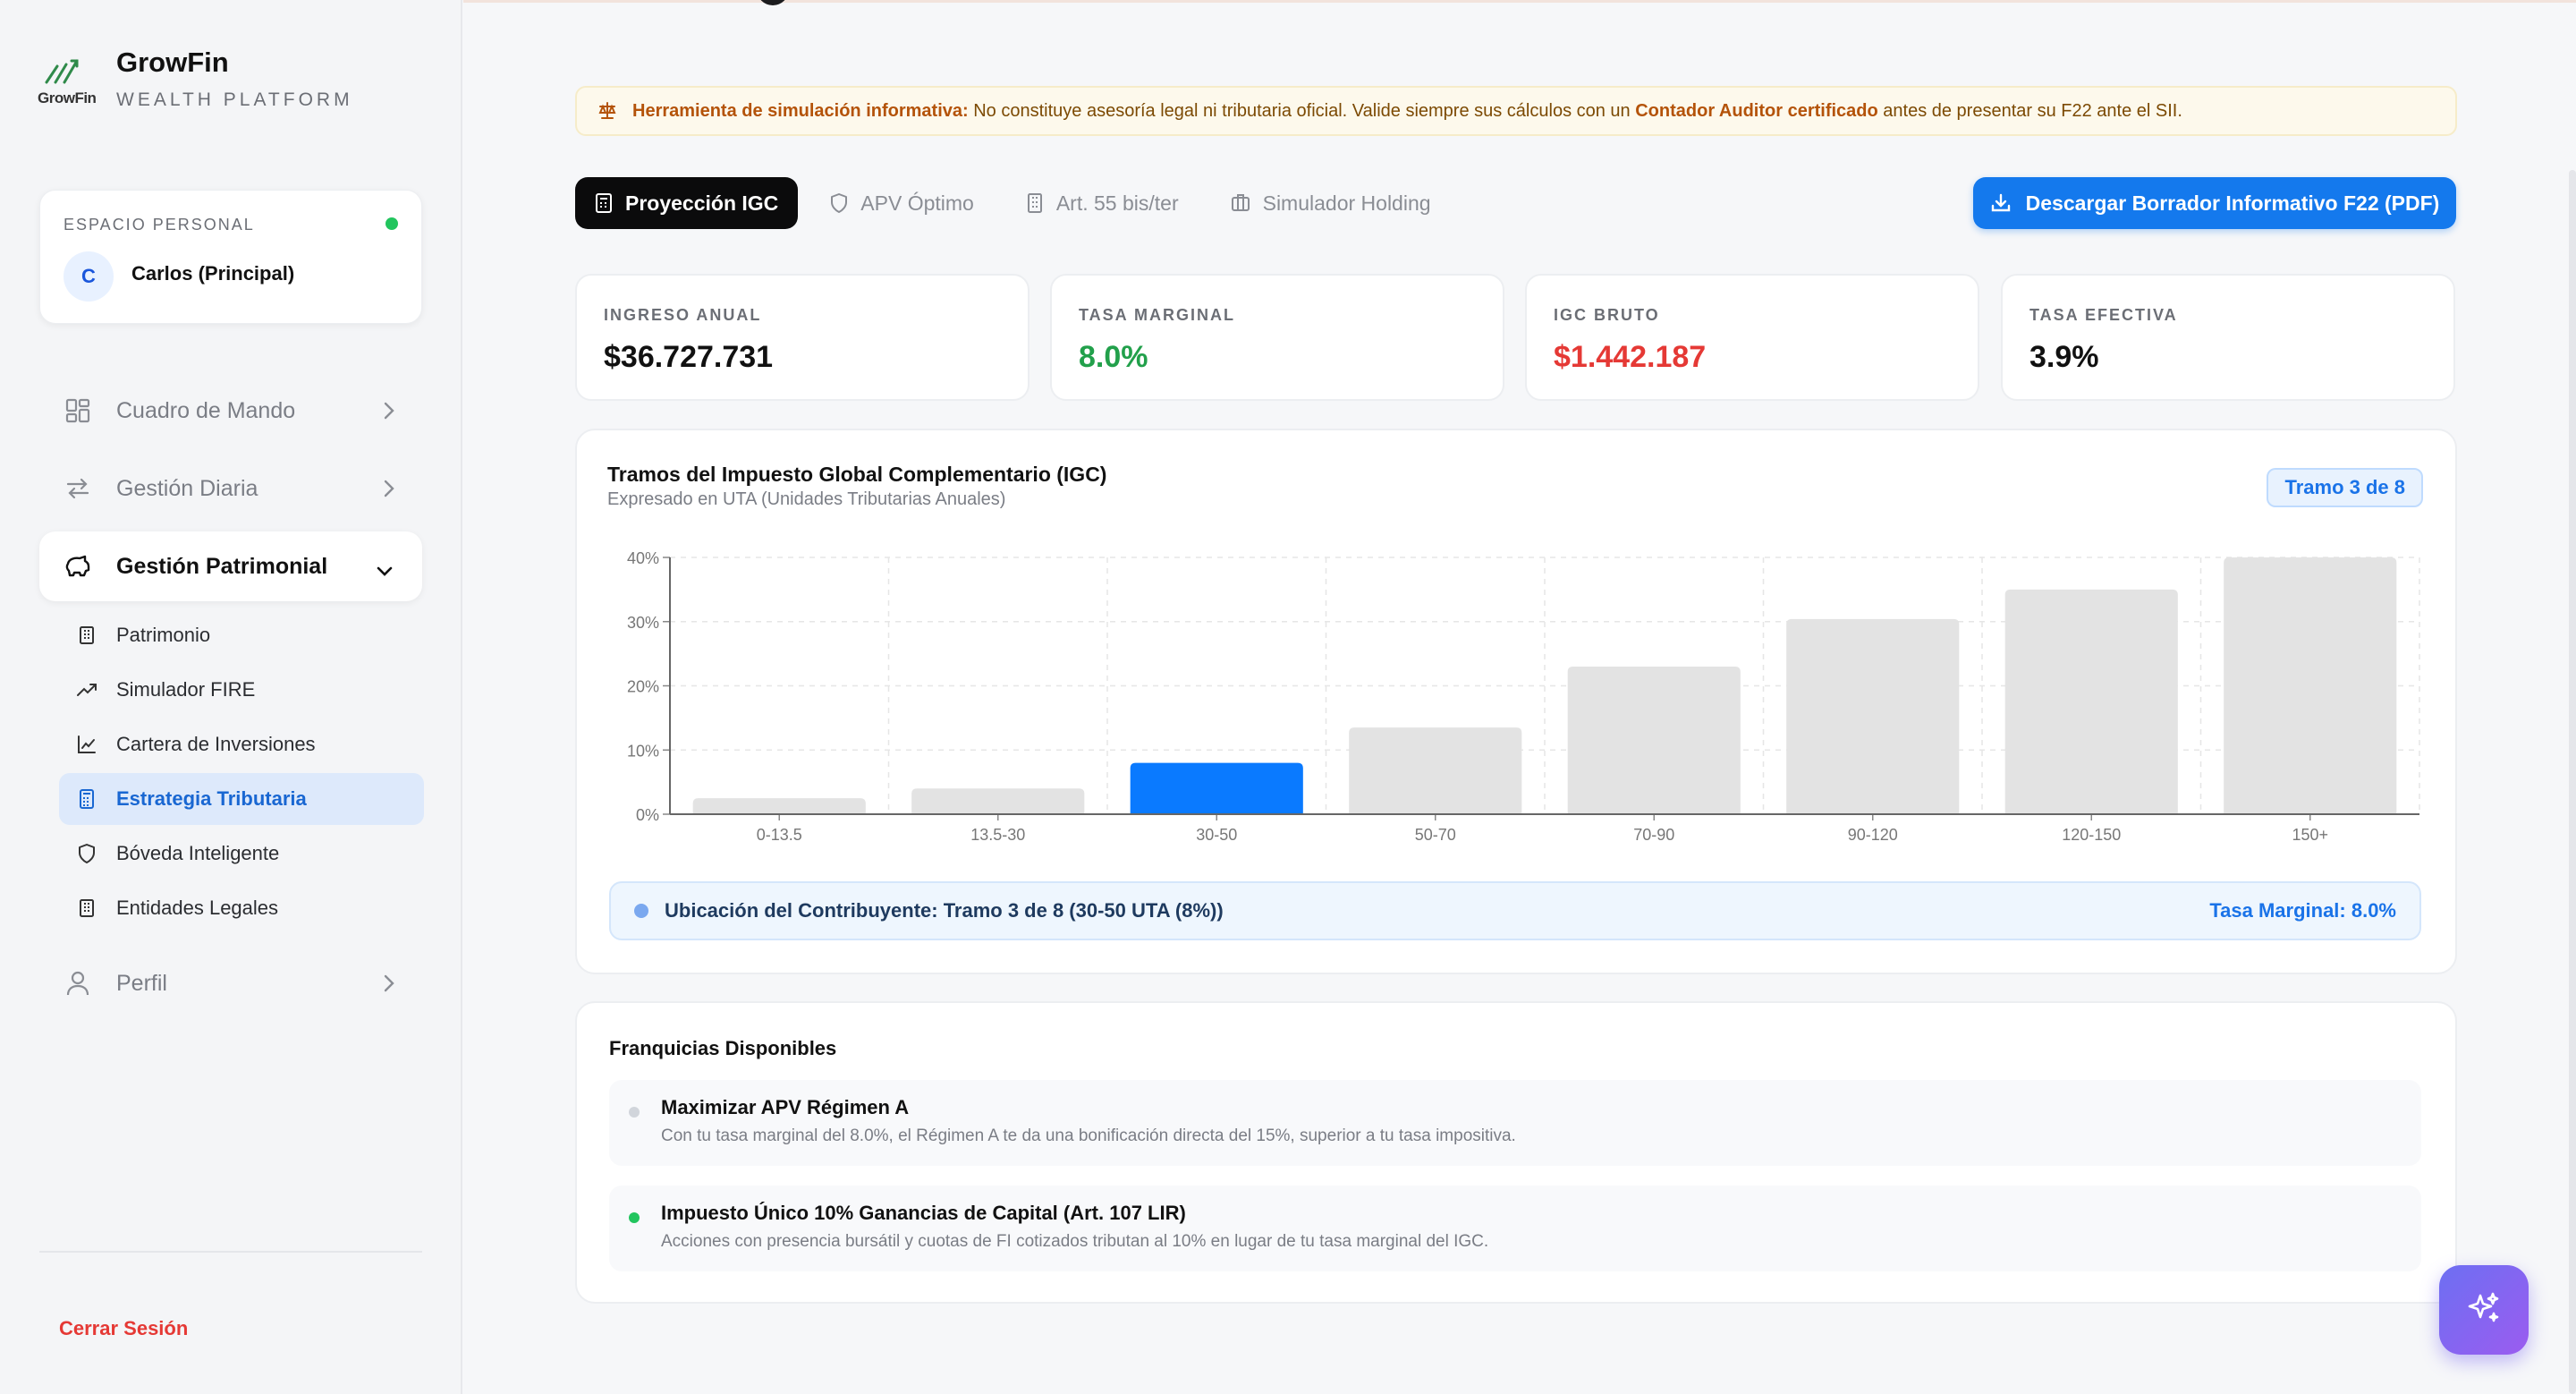 The width and height of the screenshot is (2576, 1394). Describe the element at coordinates (647, 815) in the screenshot. I see `y-tick-label: 0%` at that location.